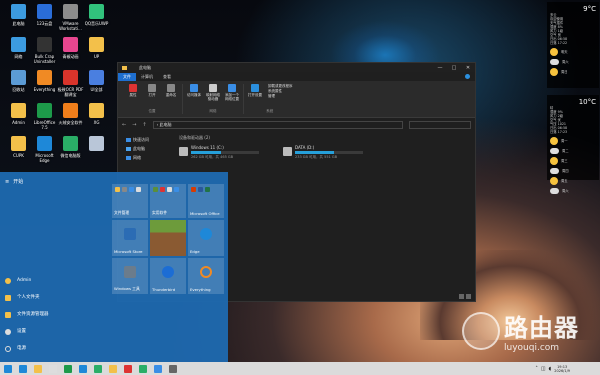 The height and width of the screenshot is (375, 600). What do you see at coordinates (536, 369) in the screenshot?
I see `chevron-up-icon: ˄` at bounding box center [536, 369].